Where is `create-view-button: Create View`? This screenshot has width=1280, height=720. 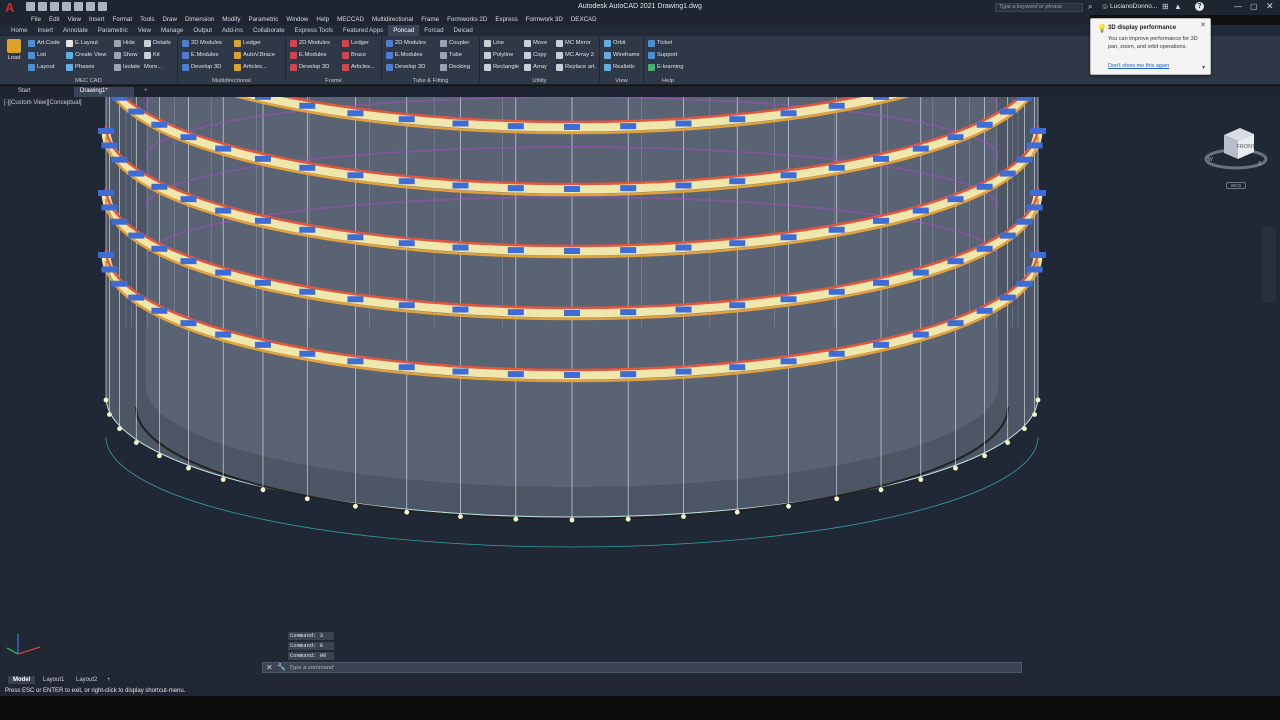 create-view-button: Create View is located at coordinates (86, 55).